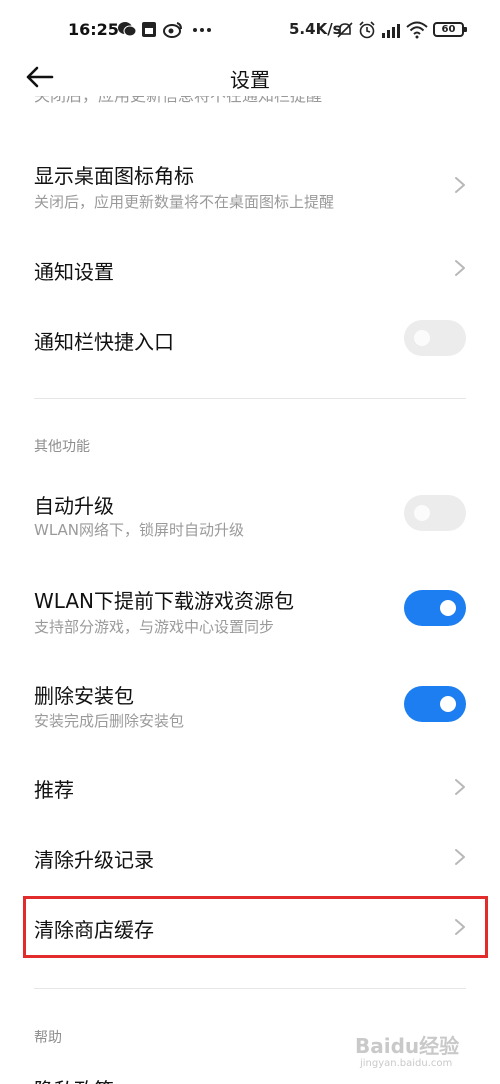  Describe the element at coordinates (450, 29) in the screenshot. I see `battery-icon: 60` at that location.